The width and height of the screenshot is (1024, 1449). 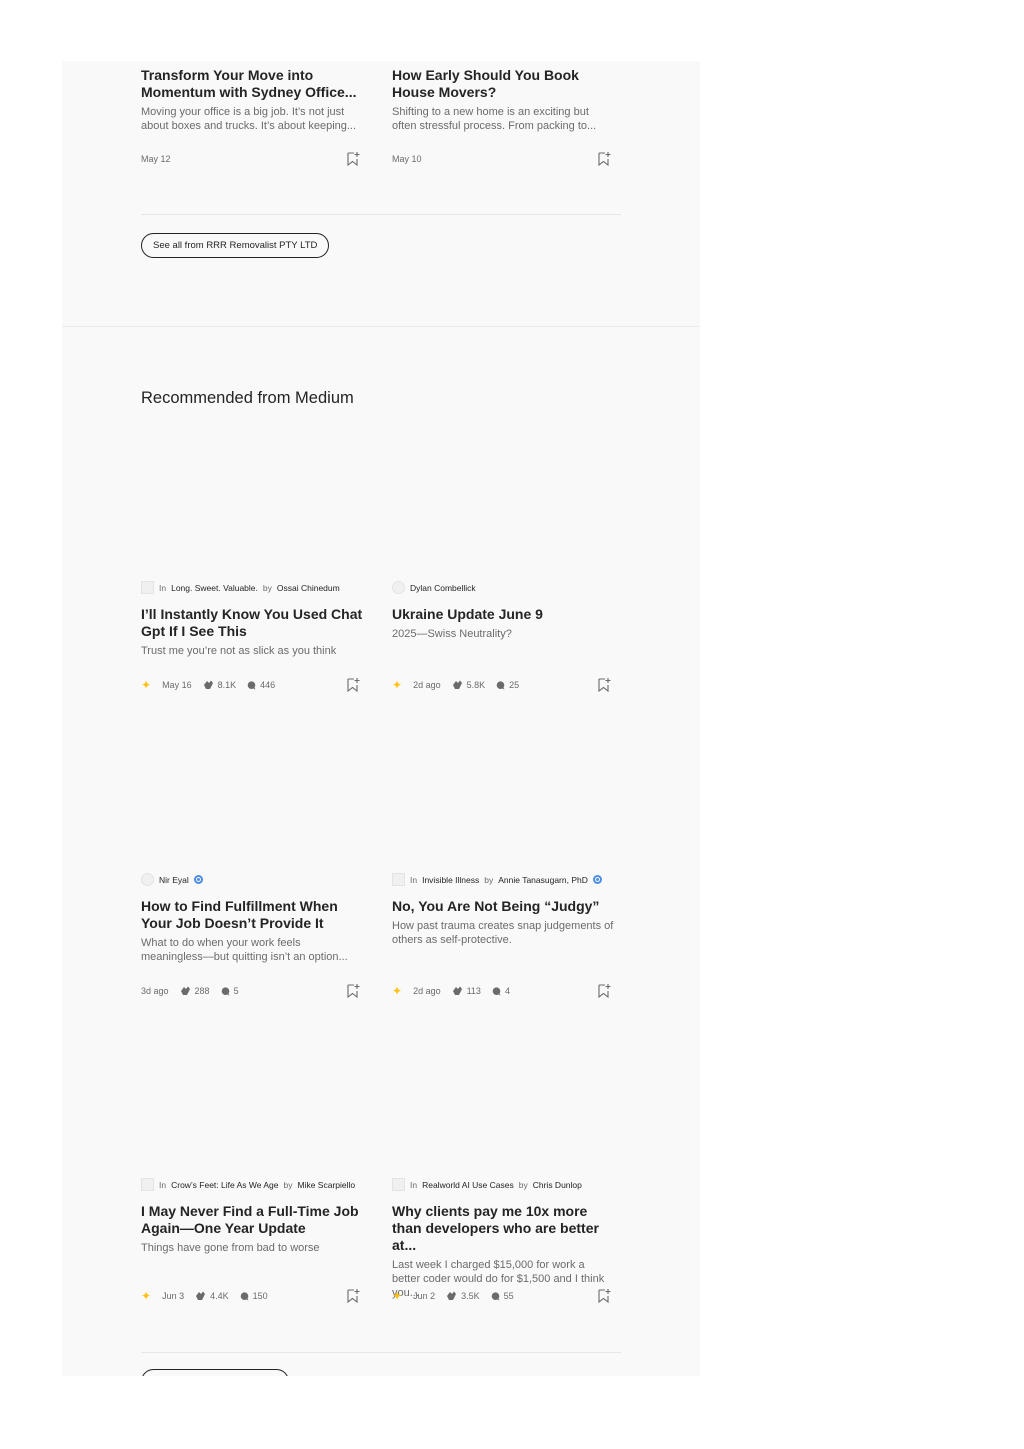 What do you see at coordinates (476, 685) in the screenshot?
I see `clap-count: 5.8K` at bounding box center [476, 685].